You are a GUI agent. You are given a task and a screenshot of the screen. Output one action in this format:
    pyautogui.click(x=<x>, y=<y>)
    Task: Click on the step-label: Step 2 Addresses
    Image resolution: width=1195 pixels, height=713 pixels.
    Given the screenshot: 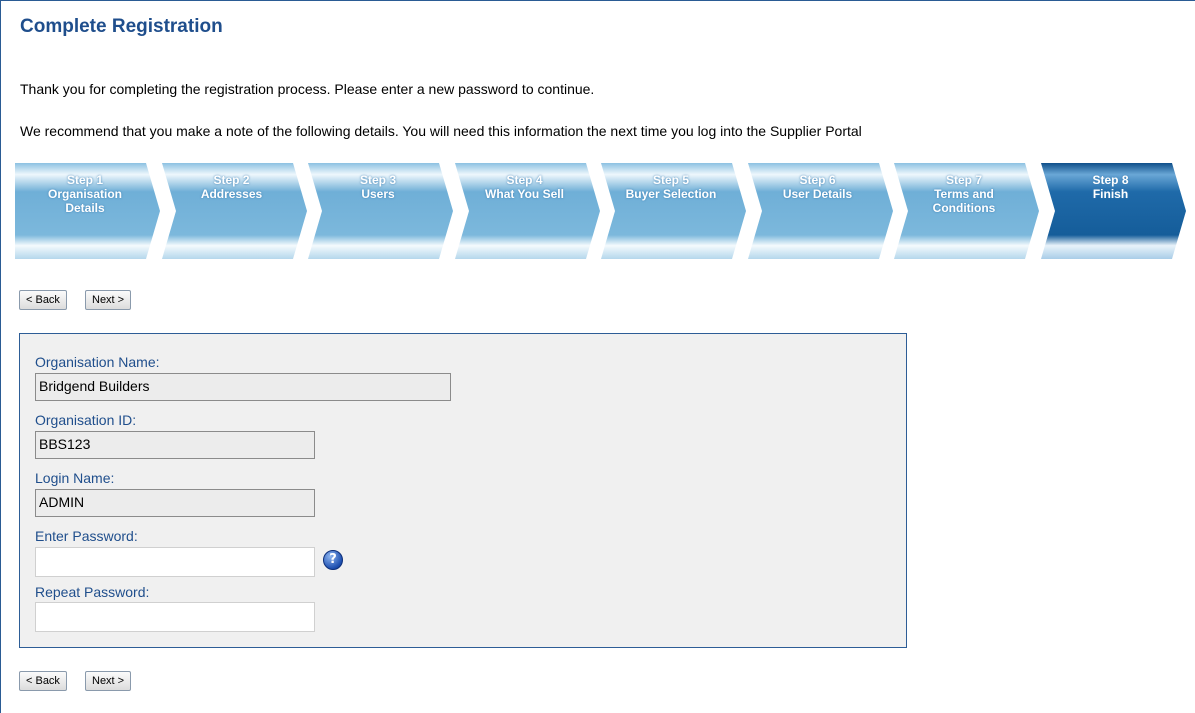 What is the action you would take?
    pyautogui.click(x=232, y=187)
    